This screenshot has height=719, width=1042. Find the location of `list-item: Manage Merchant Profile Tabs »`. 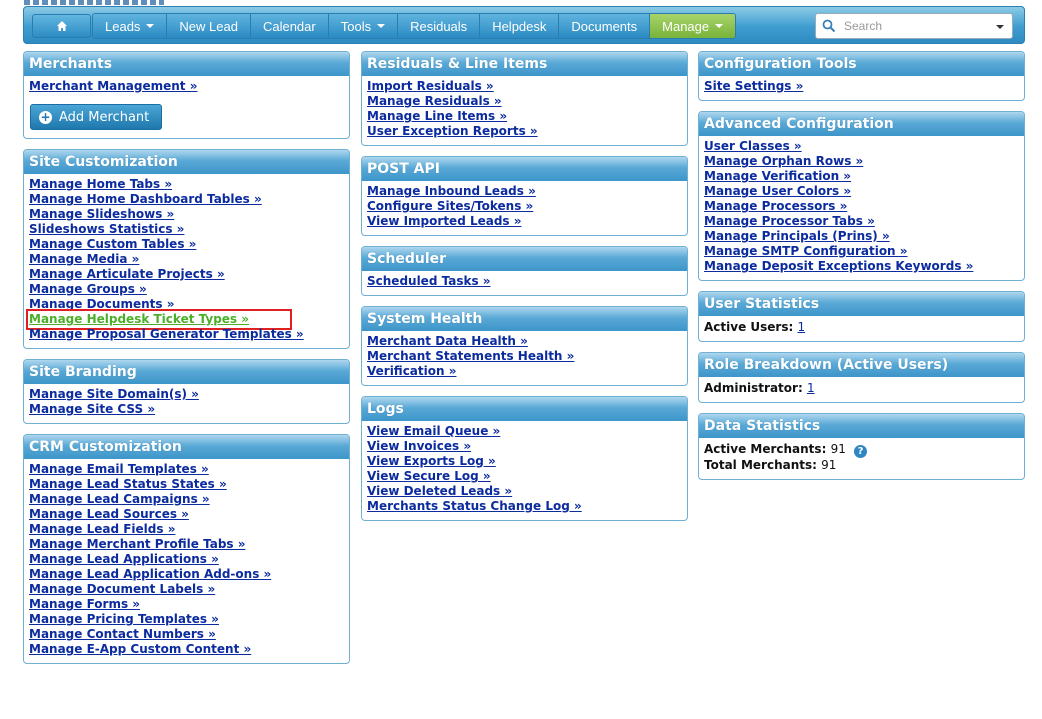

list-item: Manage Merchant Profile Tabs » is located at coordinates (186, 544).